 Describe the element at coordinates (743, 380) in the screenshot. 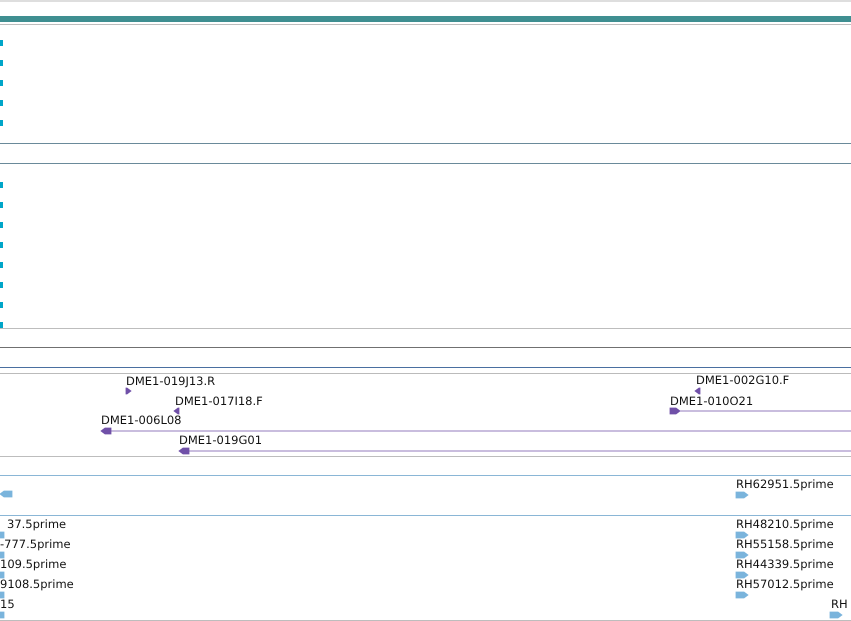

I see `feature-label: DME1-002G10.F` at that location.